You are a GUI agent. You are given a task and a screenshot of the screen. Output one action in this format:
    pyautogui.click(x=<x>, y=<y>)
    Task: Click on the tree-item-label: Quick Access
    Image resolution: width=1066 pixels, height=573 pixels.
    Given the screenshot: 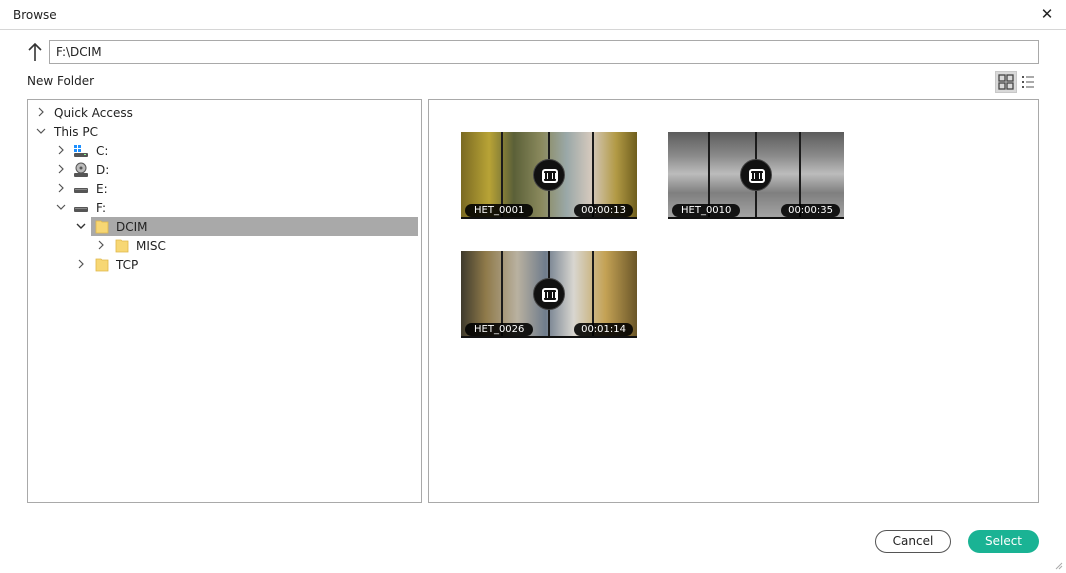 What is the action you would take?
    pyautogui.click(x=93, y=113)
    